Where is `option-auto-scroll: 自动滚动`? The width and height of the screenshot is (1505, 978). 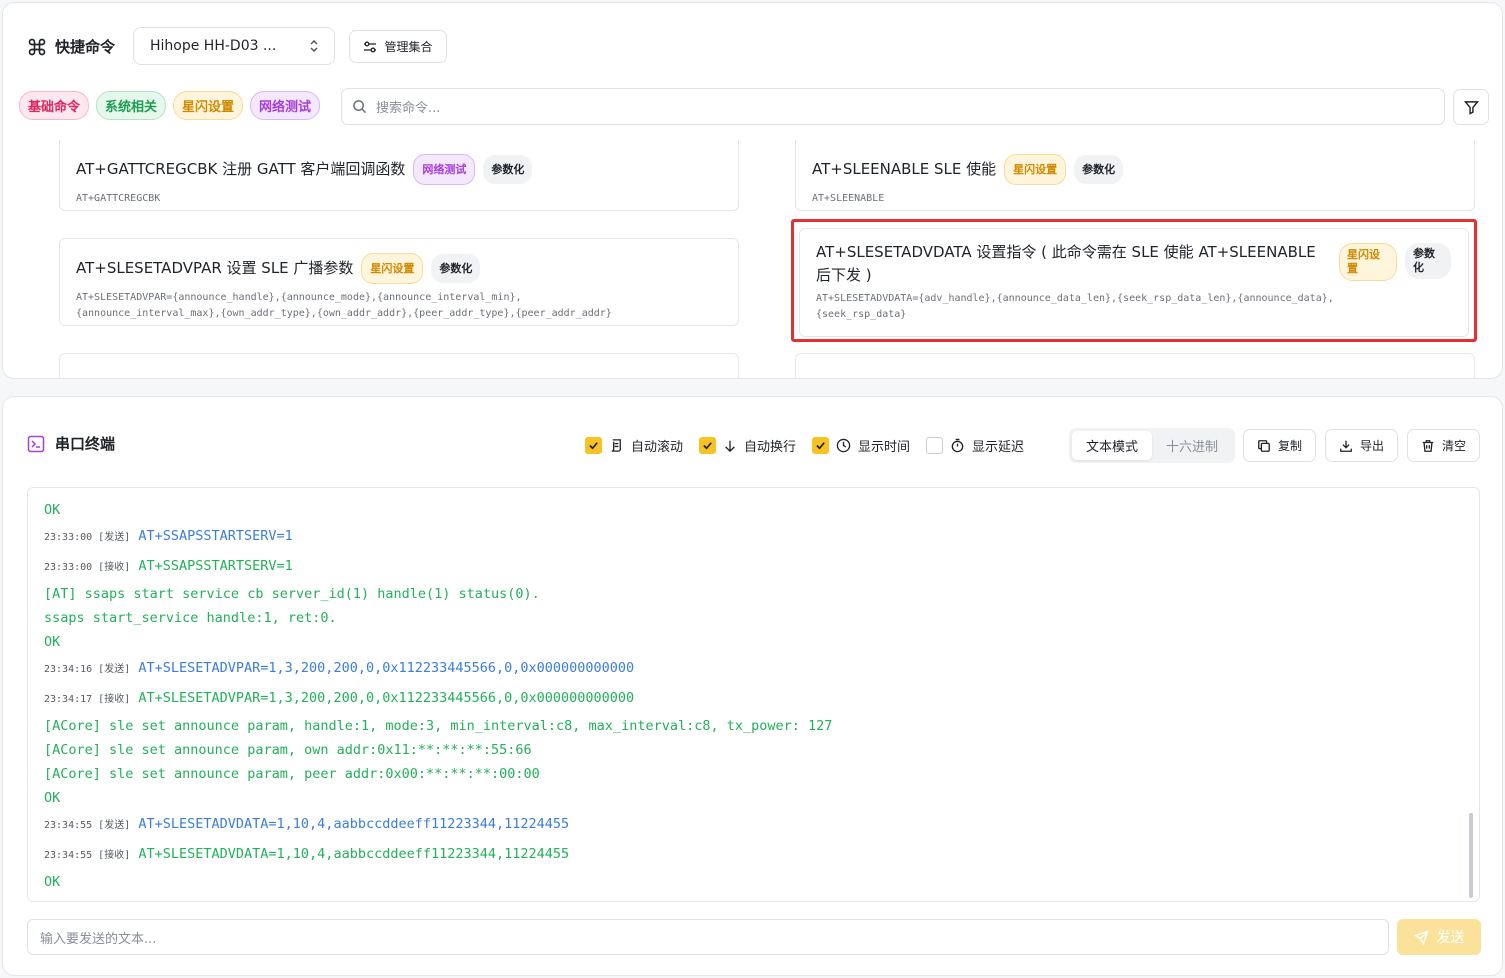 option-auto-scroll: 自动滚动 is located at coordinates (634, 445).